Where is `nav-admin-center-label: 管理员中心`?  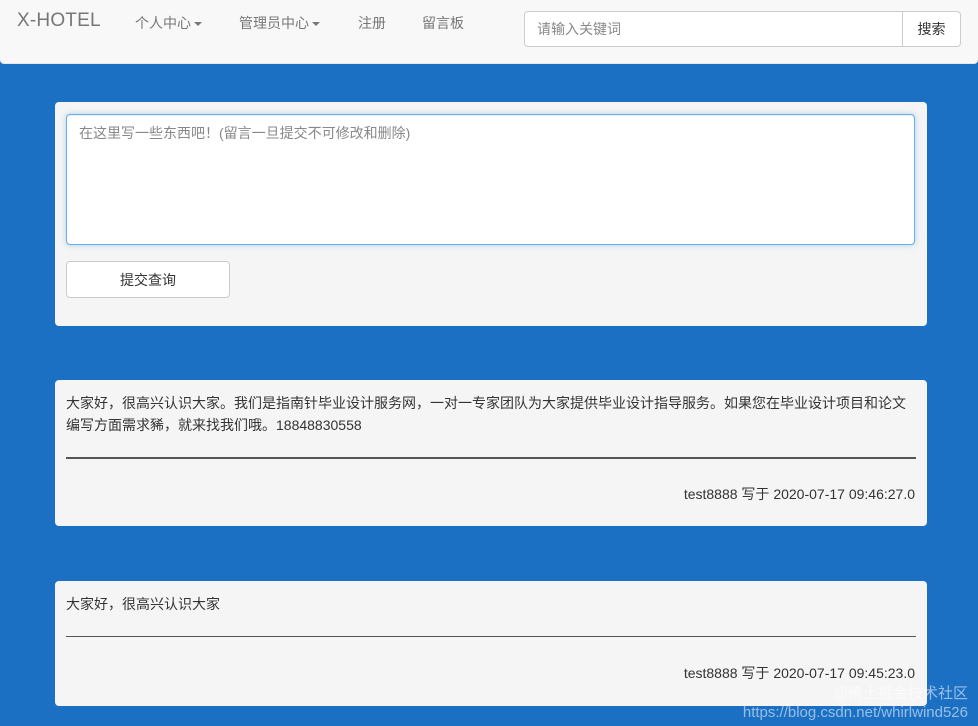
nav-admin-center-label: 管理员中心 is located at coordinates (274, 23).